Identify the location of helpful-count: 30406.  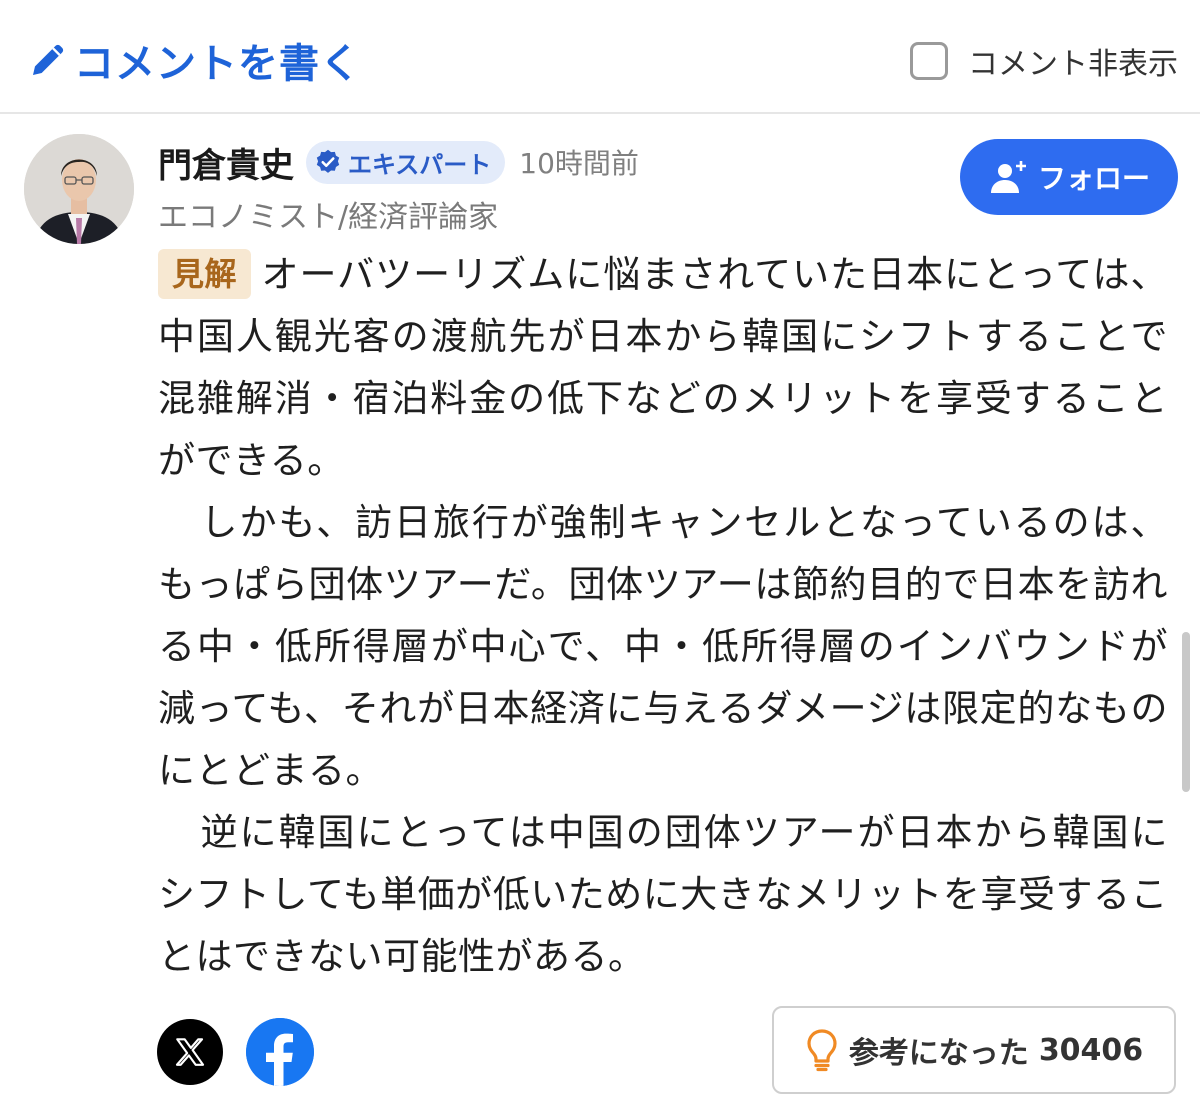
(1091, 1050).